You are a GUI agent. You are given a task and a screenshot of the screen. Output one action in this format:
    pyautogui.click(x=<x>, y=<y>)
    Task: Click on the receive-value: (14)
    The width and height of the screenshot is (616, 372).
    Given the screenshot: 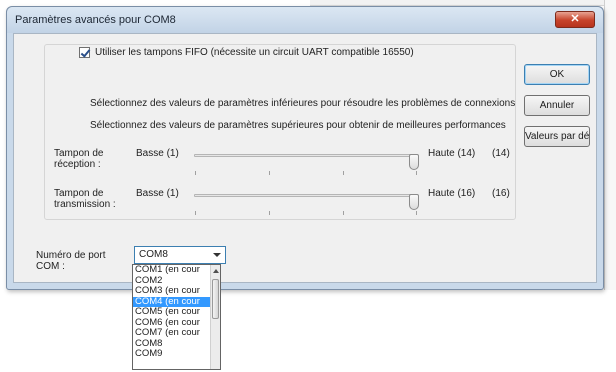 What is the action you would take?
    pyautogui.click(x=501, y=153)
    